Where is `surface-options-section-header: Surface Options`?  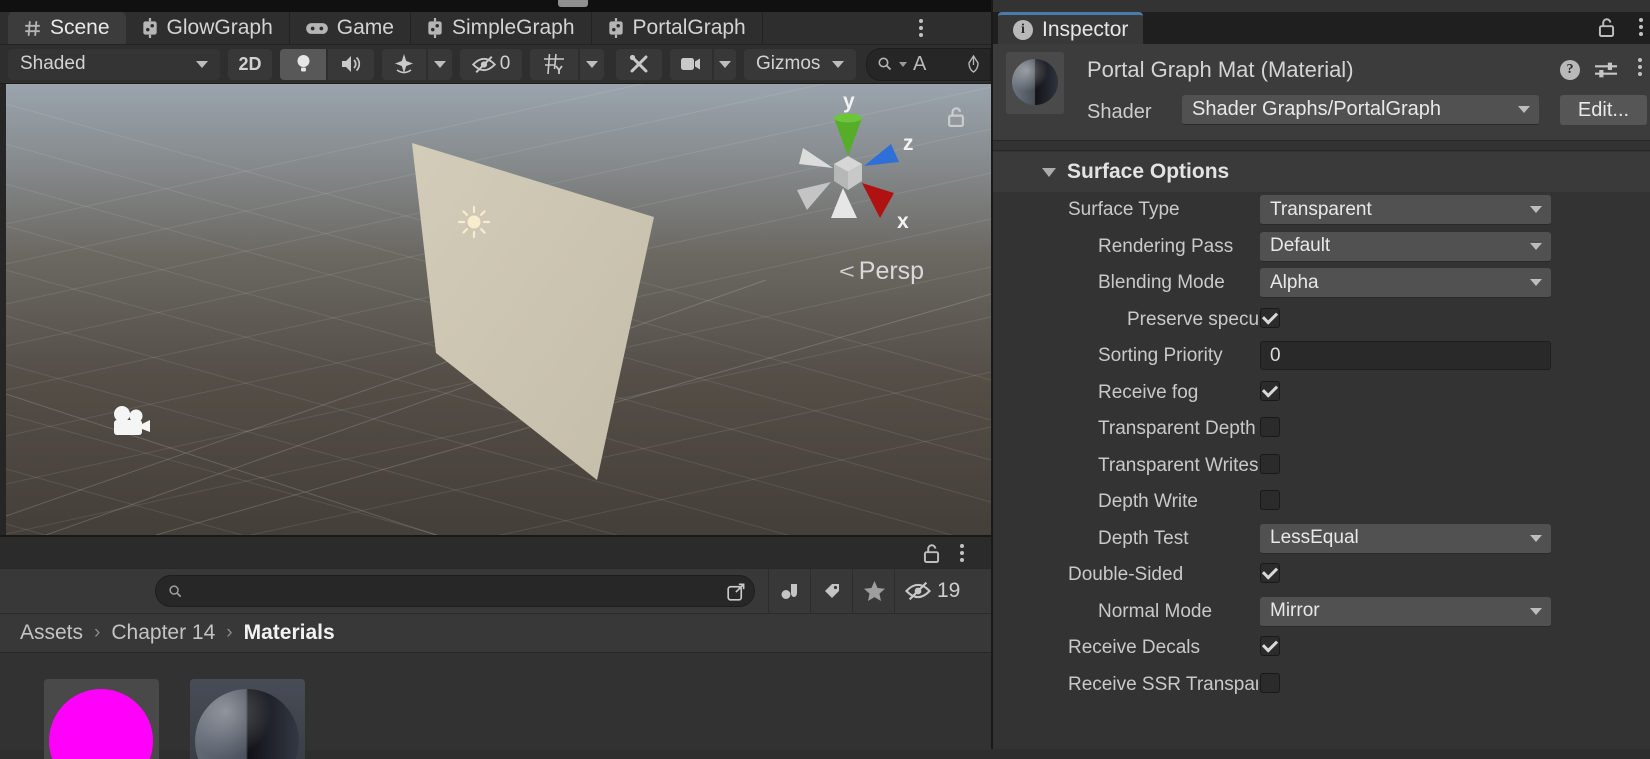 surface-options-section-header: Surface Options is located at coordinates (1321, 172).